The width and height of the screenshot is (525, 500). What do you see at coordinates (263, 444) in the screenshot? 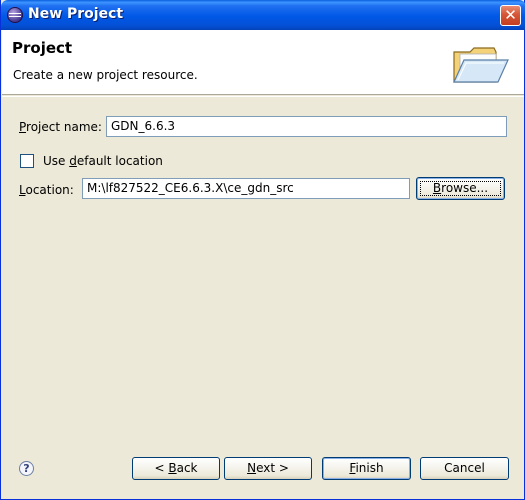
I see `footer-separator` at bounding box center [263, 444].